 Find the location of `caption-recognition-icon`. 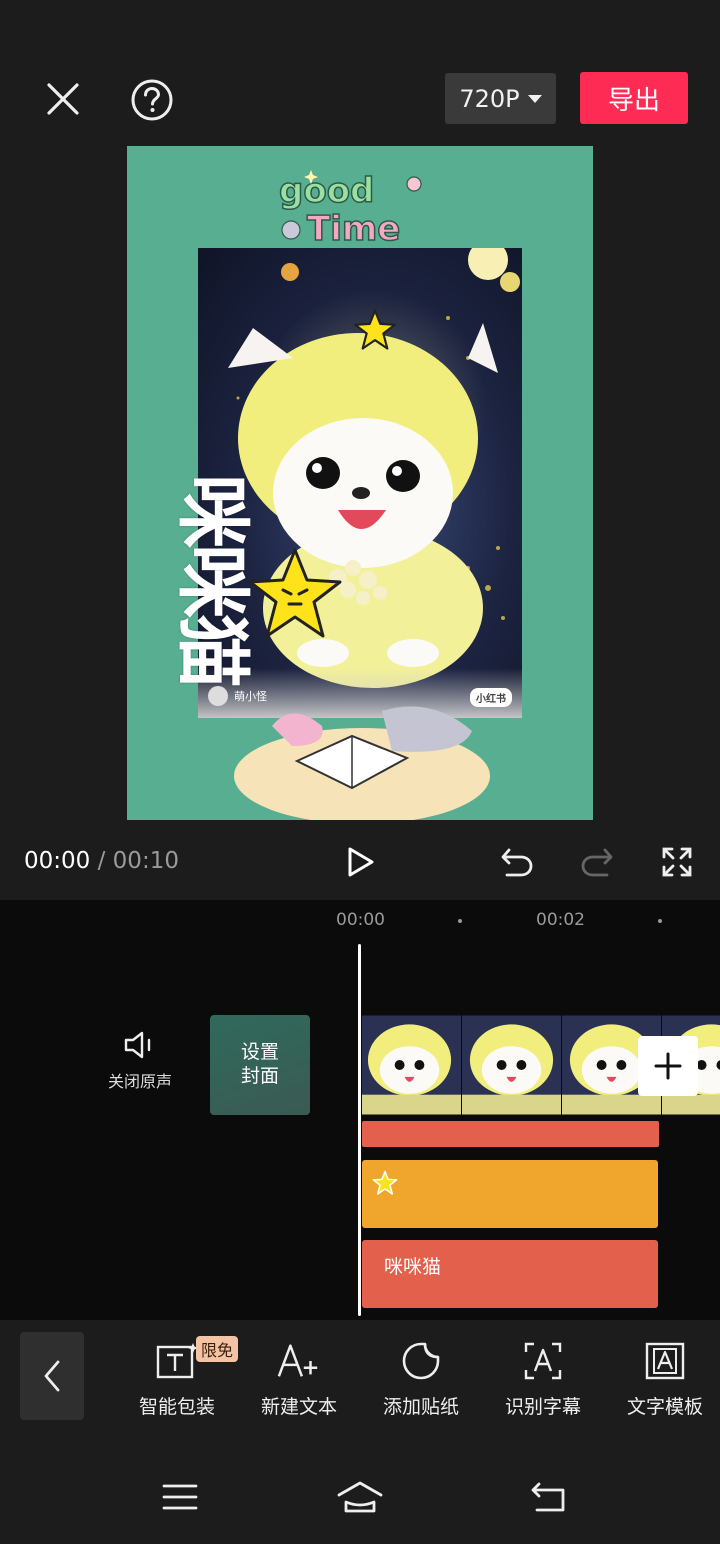

caption-recognition-icon is located at coordinates (543, 1361).